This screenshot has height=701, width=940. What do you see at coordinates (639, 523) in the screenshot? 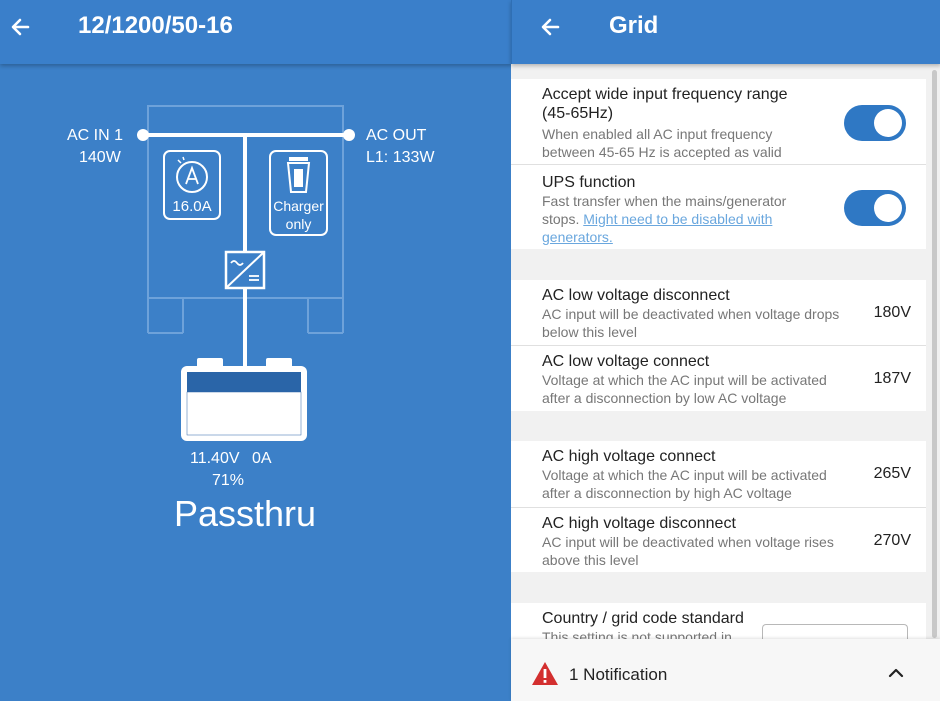
I see `setting-title: AC high voltage disconnect` at bounding box center [639, 523].